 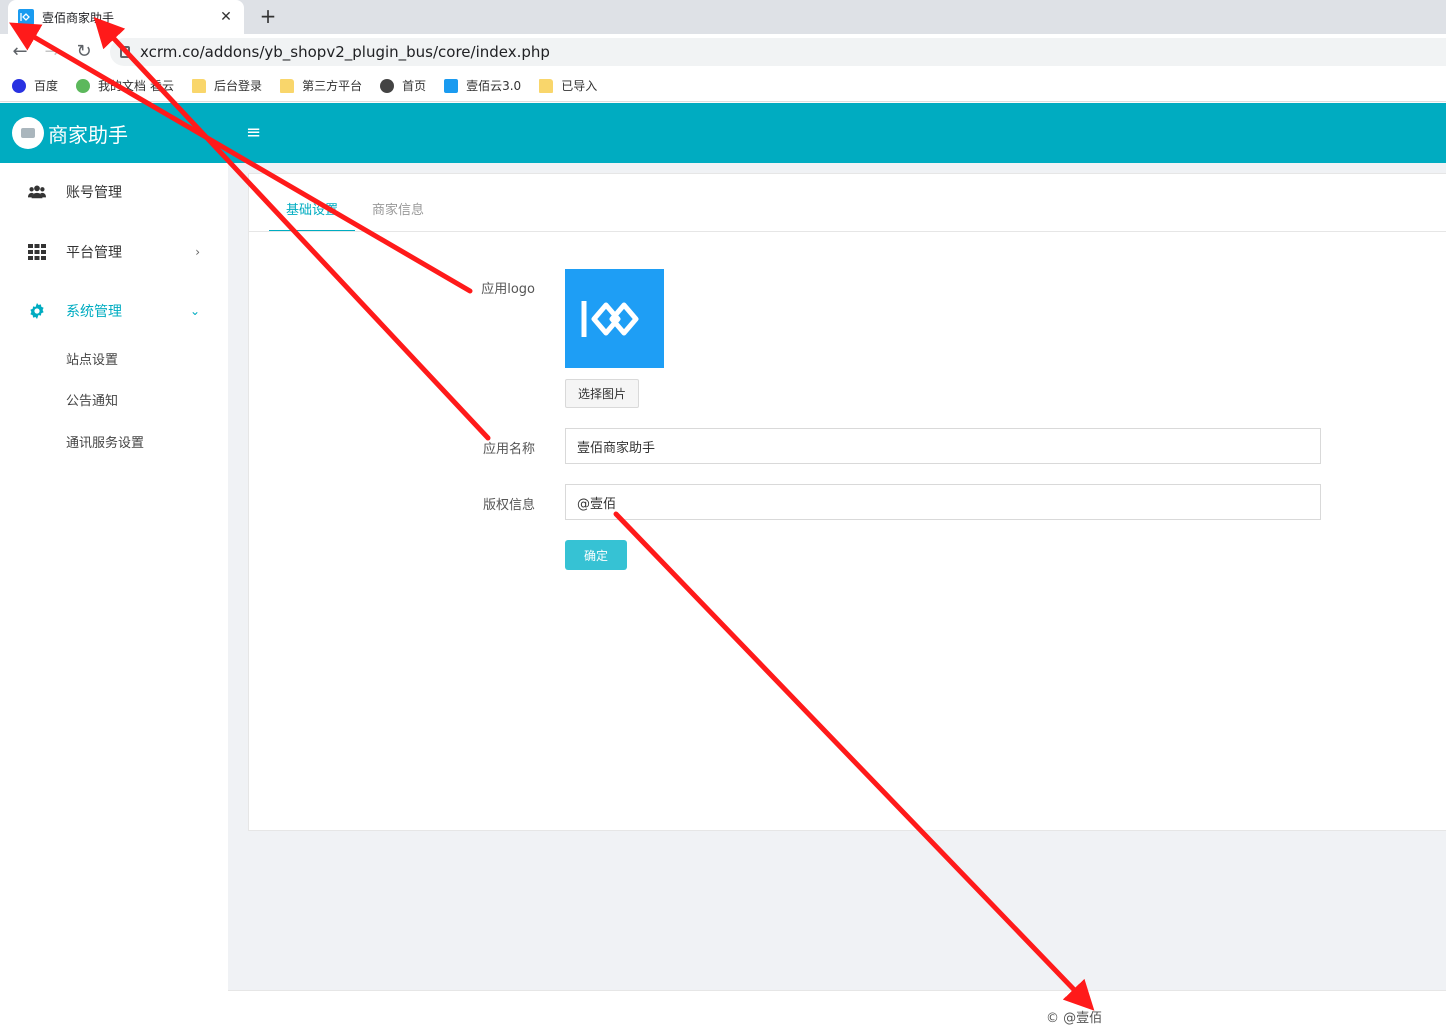 I want to click on bookmark-item: 我的文档, so click(x=111, y=85).